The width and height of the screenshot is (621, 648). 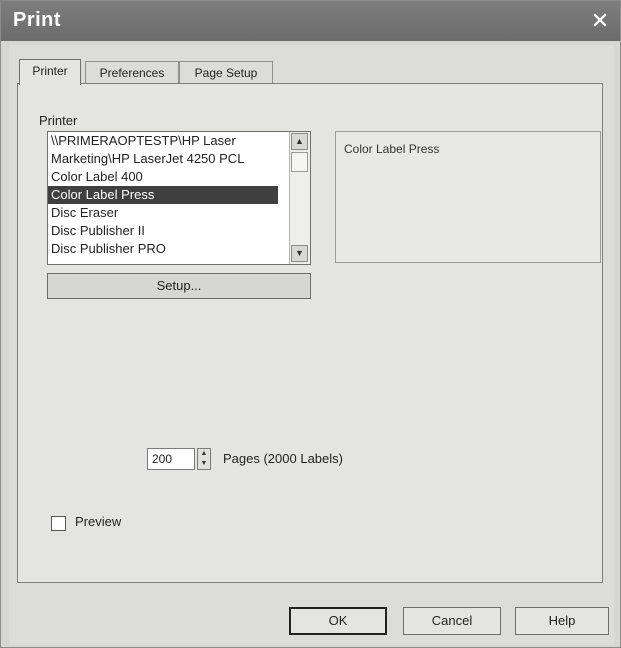 I want to click on tab-printer: Printer, so click(x=50, y=72).